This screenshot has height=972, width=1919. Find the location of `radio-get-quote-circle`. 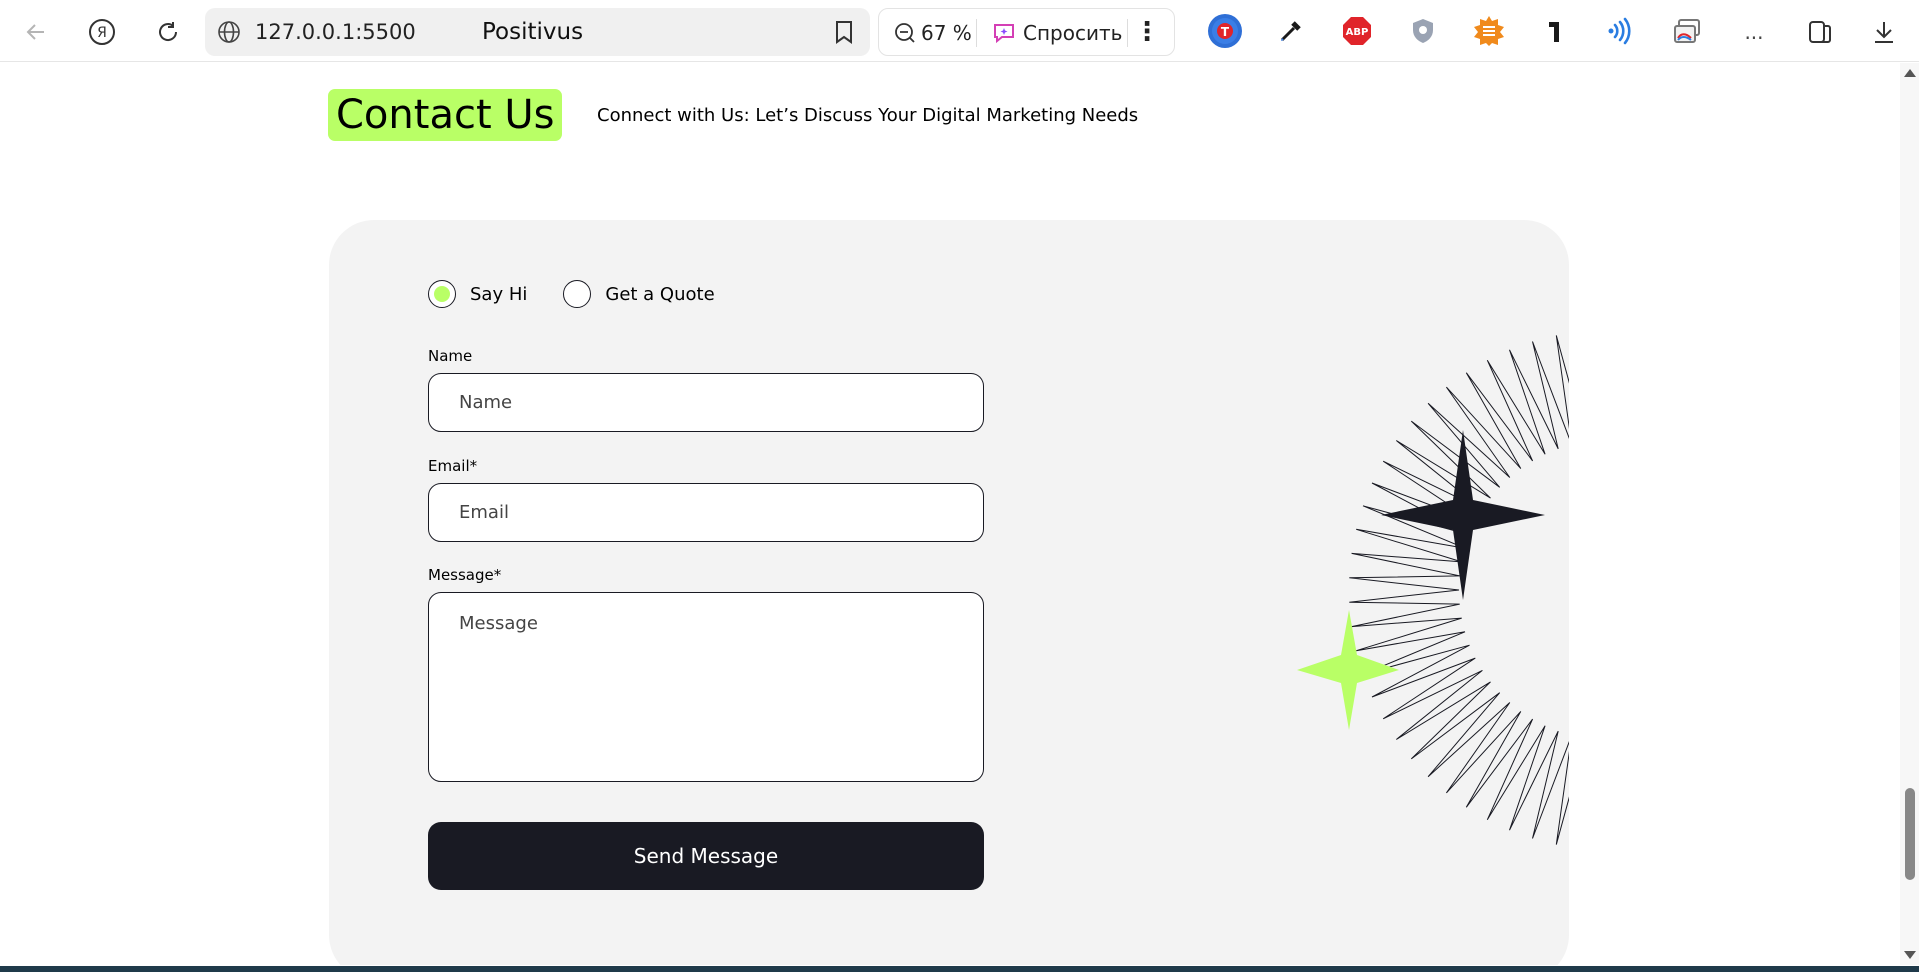

radio-get-quote-circle is located at coordinates (577, 294).